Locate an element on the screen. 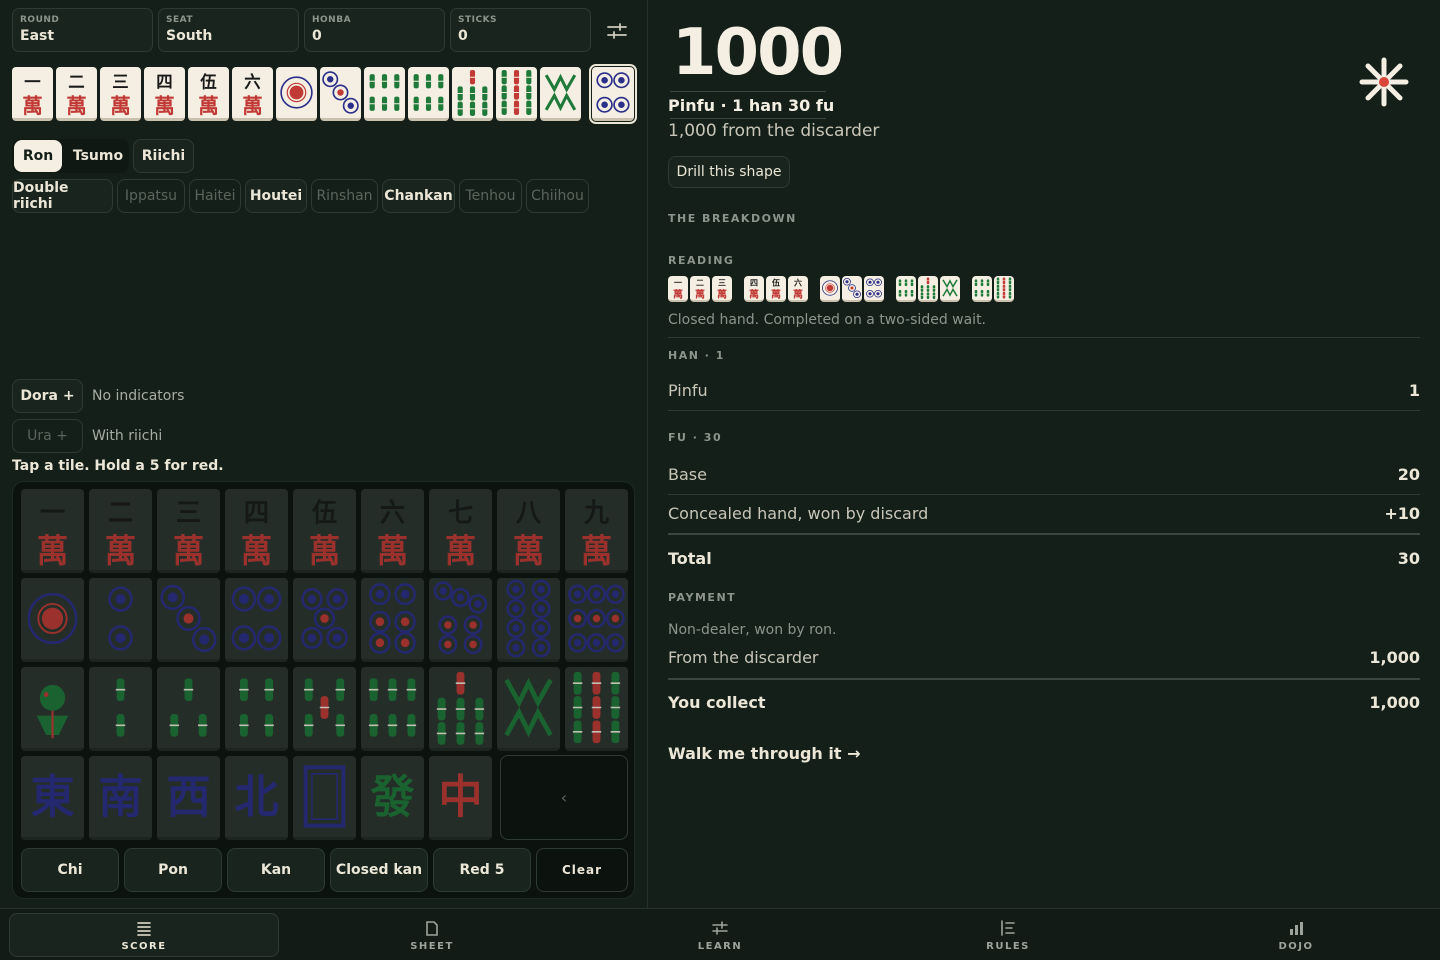  pad-tile: 發 is located at coordinates (392, 798).